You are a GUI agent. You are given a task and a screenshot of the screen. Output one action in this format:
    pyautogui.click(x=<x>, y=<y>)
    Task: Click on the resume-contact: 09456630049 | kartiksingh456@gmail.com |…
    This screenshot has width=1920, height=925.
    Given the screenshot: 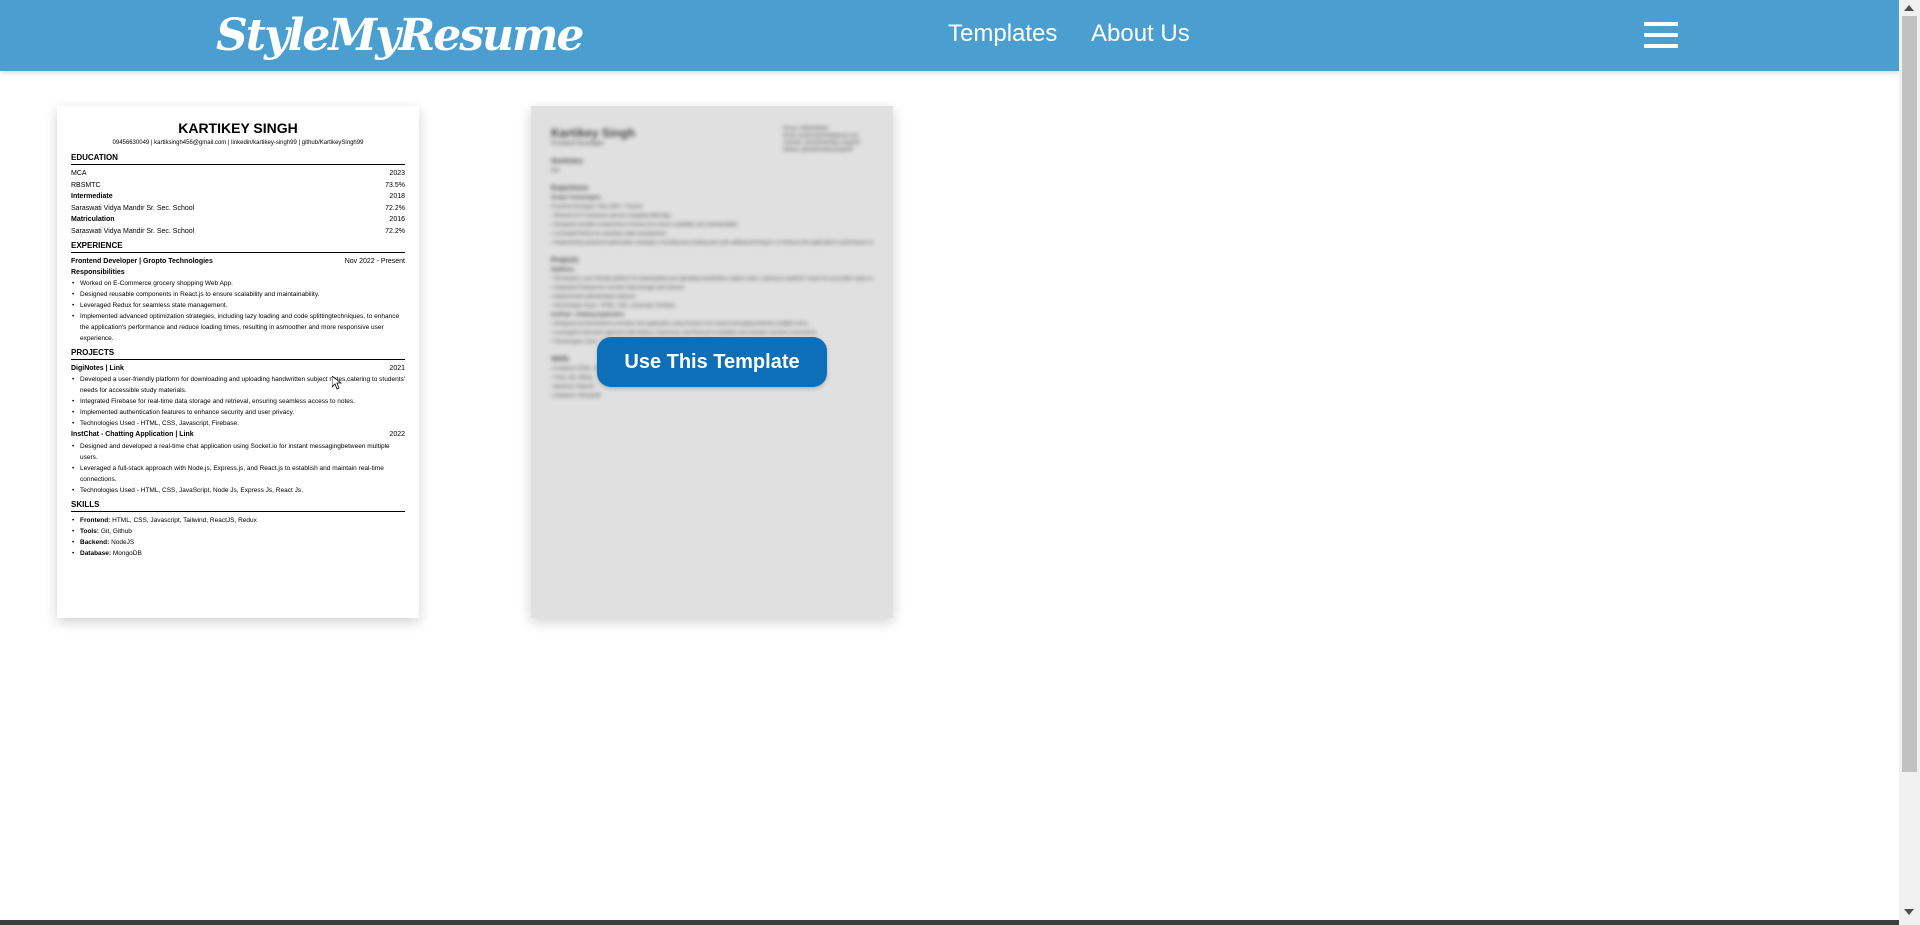 What is the action you would take?
    pyautogui.click(x=238, y=143)
    